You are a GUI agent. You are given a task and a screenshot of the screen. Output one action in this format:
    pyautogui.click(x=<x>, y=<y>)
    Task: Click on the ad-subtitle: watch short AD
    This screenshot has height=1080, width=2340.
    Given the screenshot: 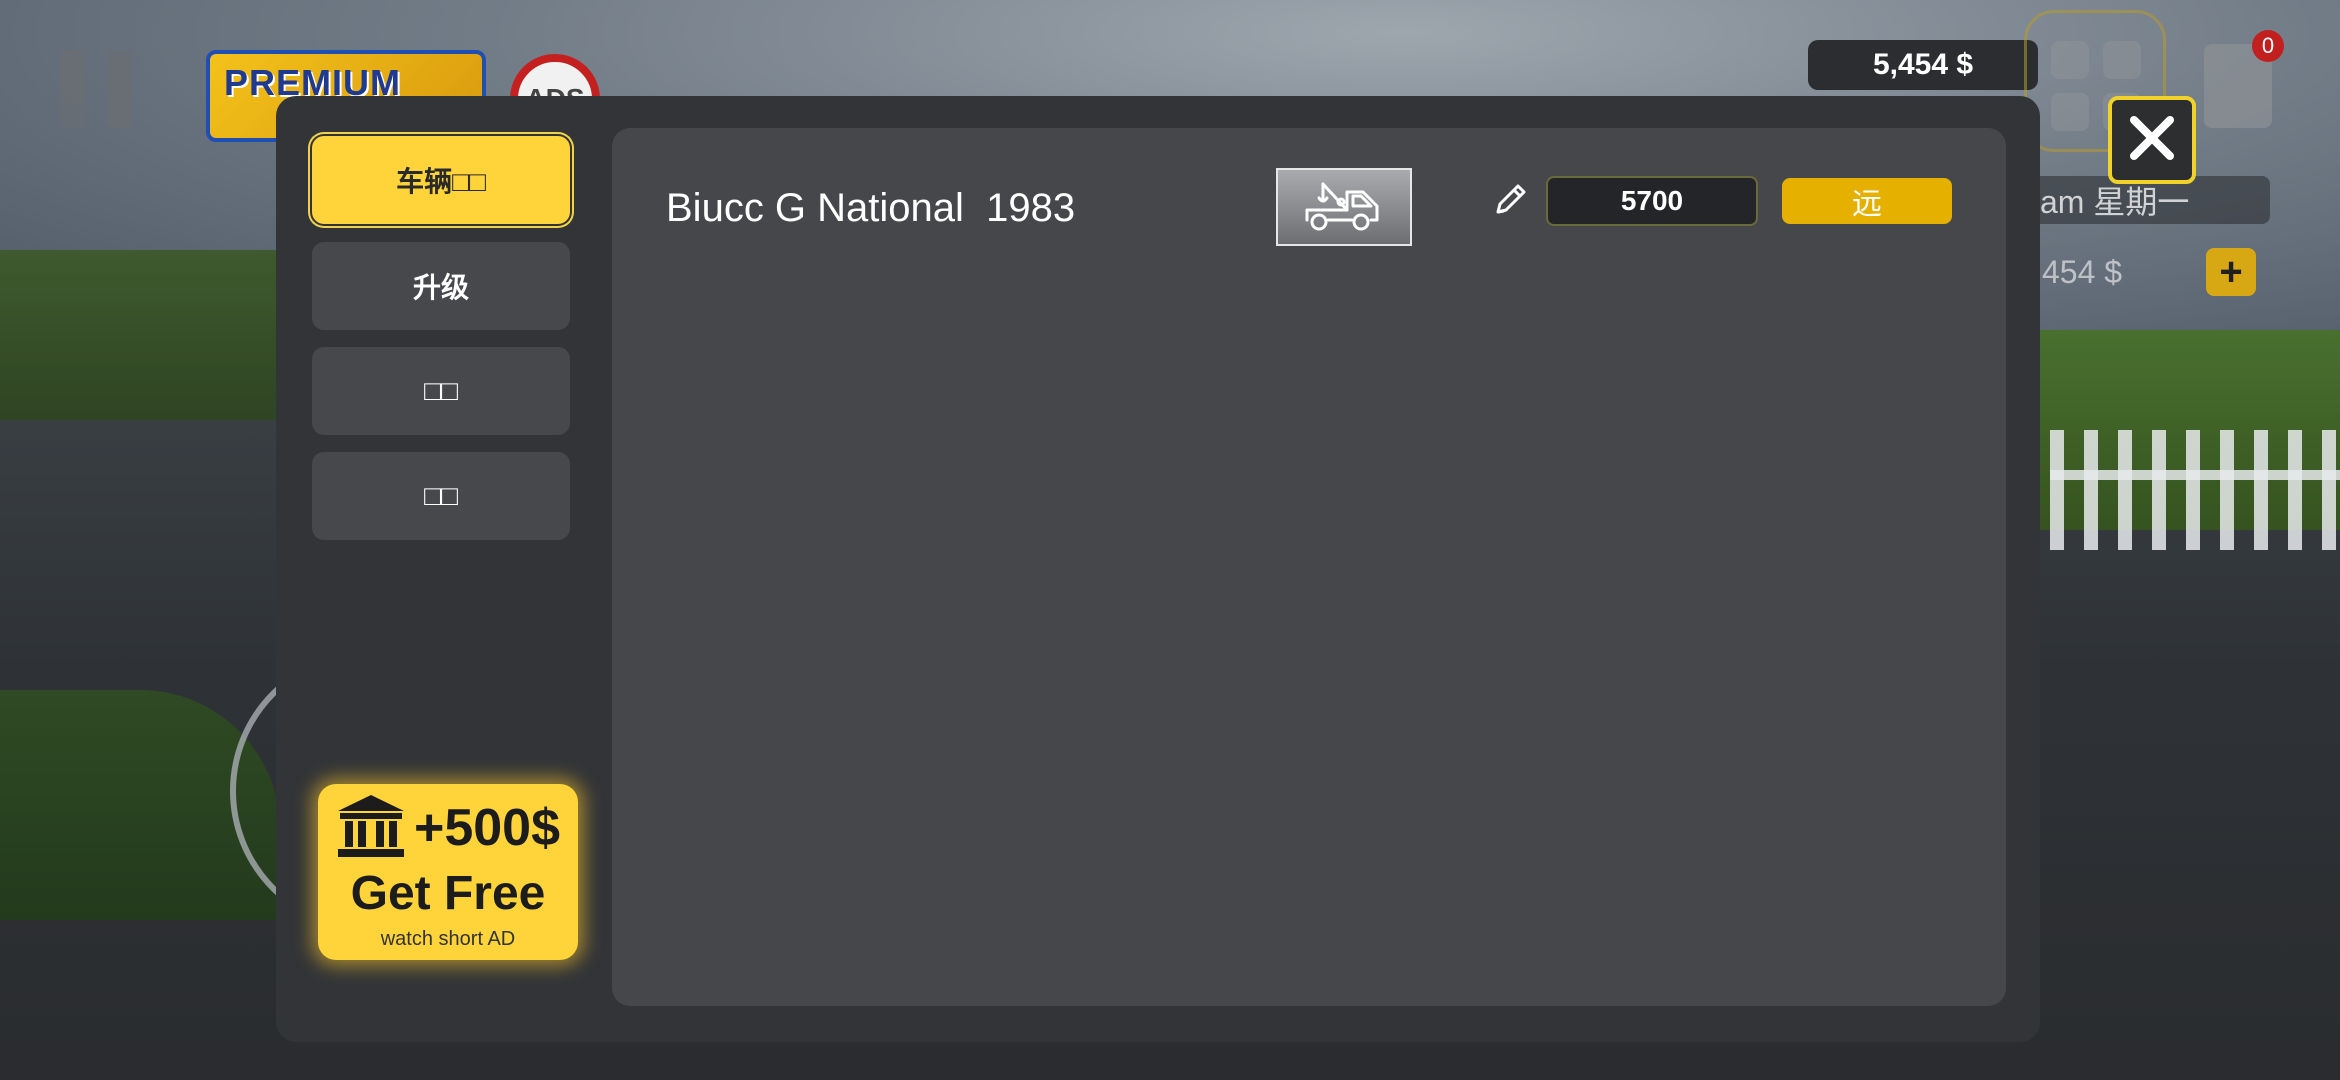 What is the action you would take?
    pyautogui.click(x=448, y=939)
    